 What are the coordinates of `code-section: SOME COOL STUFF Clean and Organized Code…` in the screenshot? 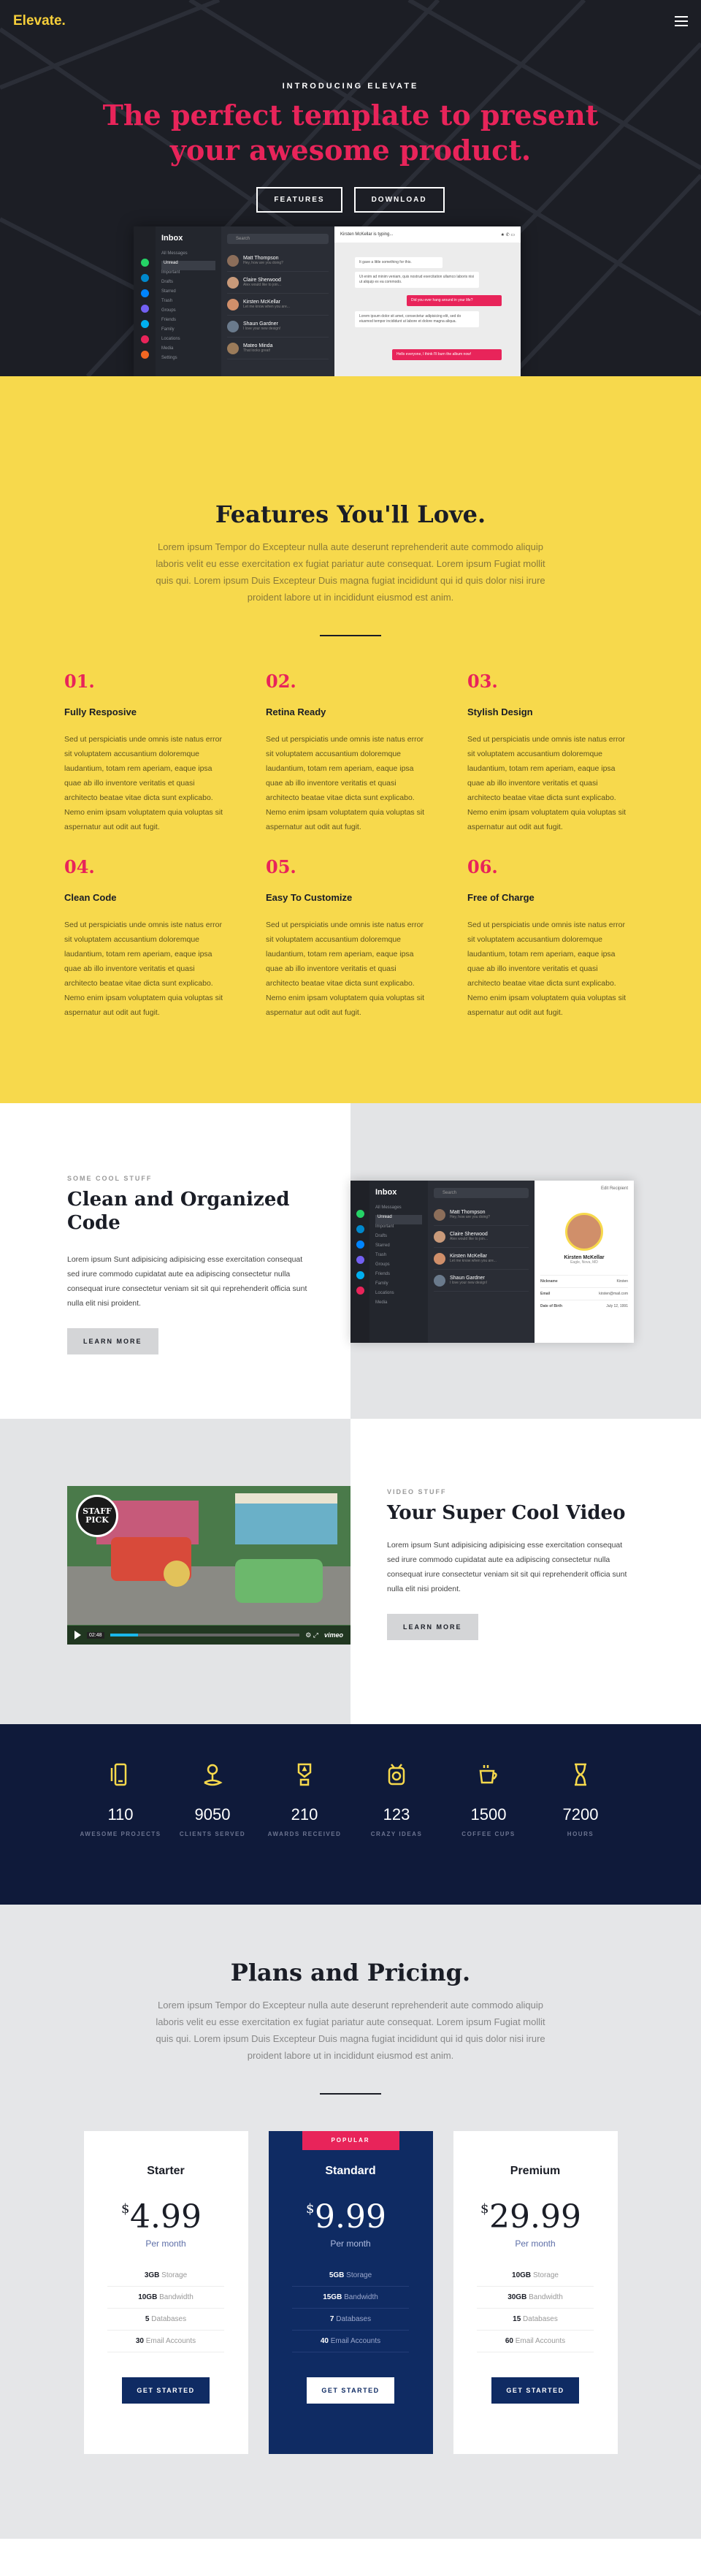 It's located at (350, 1261).